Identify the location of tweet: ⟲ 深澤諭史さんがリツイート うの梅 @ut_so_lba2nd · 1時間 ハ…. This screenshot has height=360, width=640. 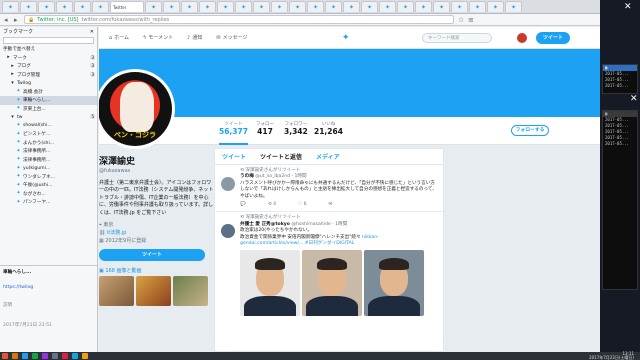
(329, 189).